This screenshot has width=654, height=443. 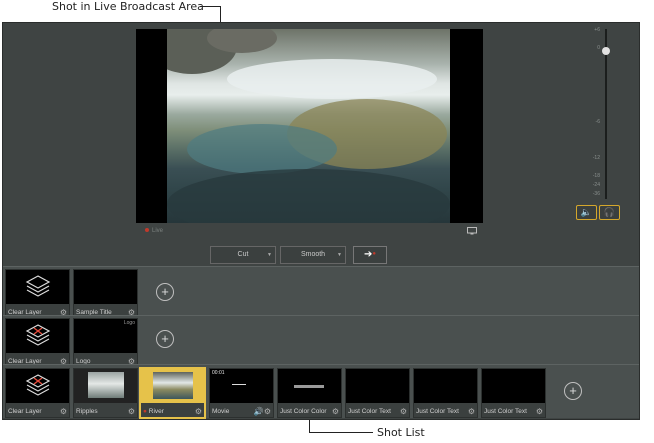 I want to click on shot-label: Just Color Color, so click(x=303, y=411).